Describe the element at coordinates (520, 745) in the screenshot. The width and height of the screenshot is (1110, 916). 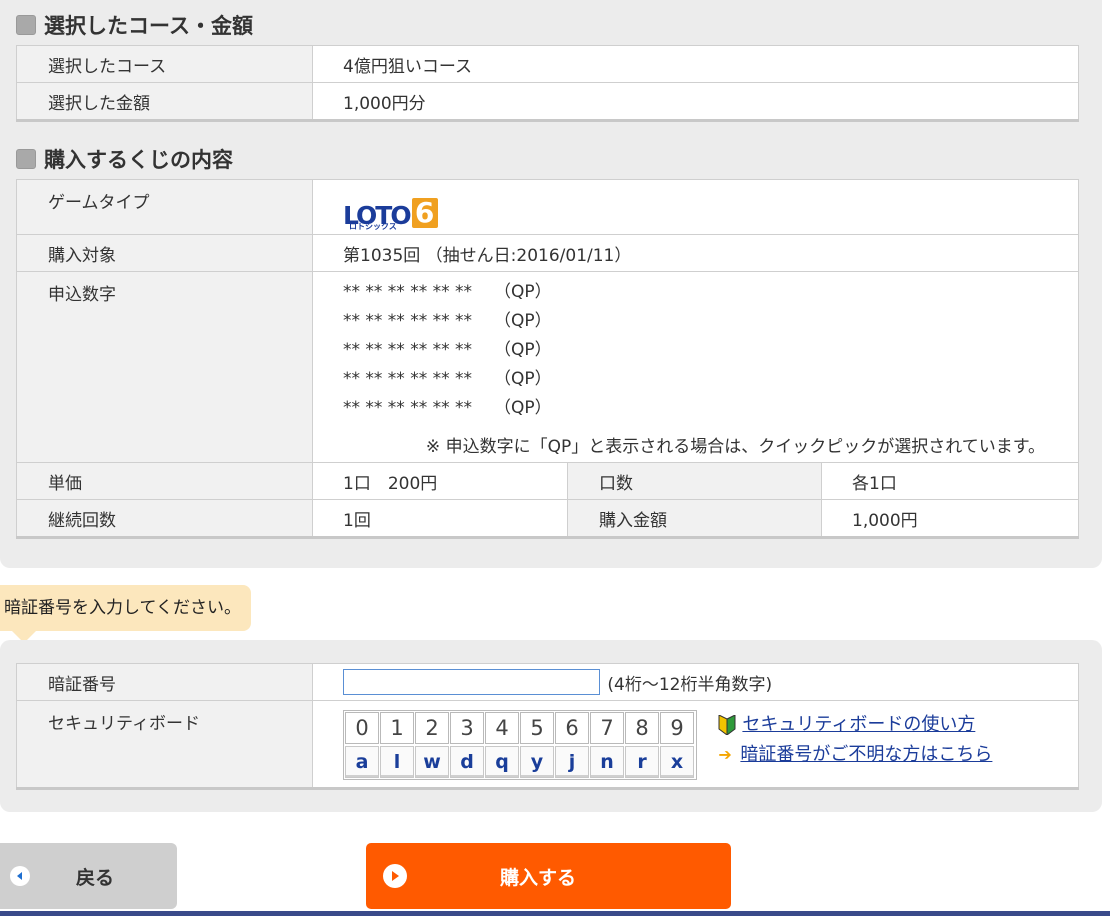
I see `security-board: 0 1 2 3 4 5 6 7 8 9 a l w d q y j n r x` at that location.